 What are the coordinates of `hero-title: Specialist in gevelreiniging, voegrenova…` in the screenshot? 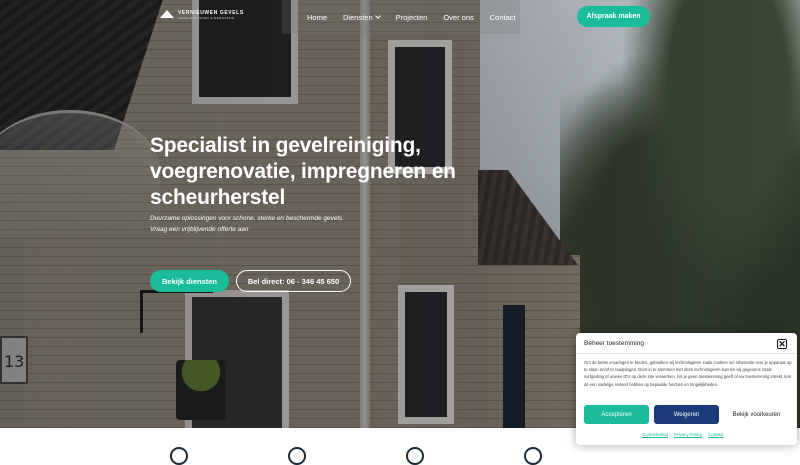 It's located at (303, 171).